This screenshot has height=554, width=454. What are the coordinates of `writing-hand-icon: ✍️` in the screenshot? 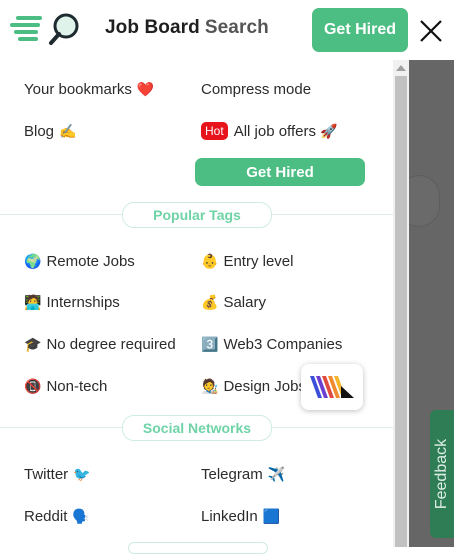 It's located at (68, 131).